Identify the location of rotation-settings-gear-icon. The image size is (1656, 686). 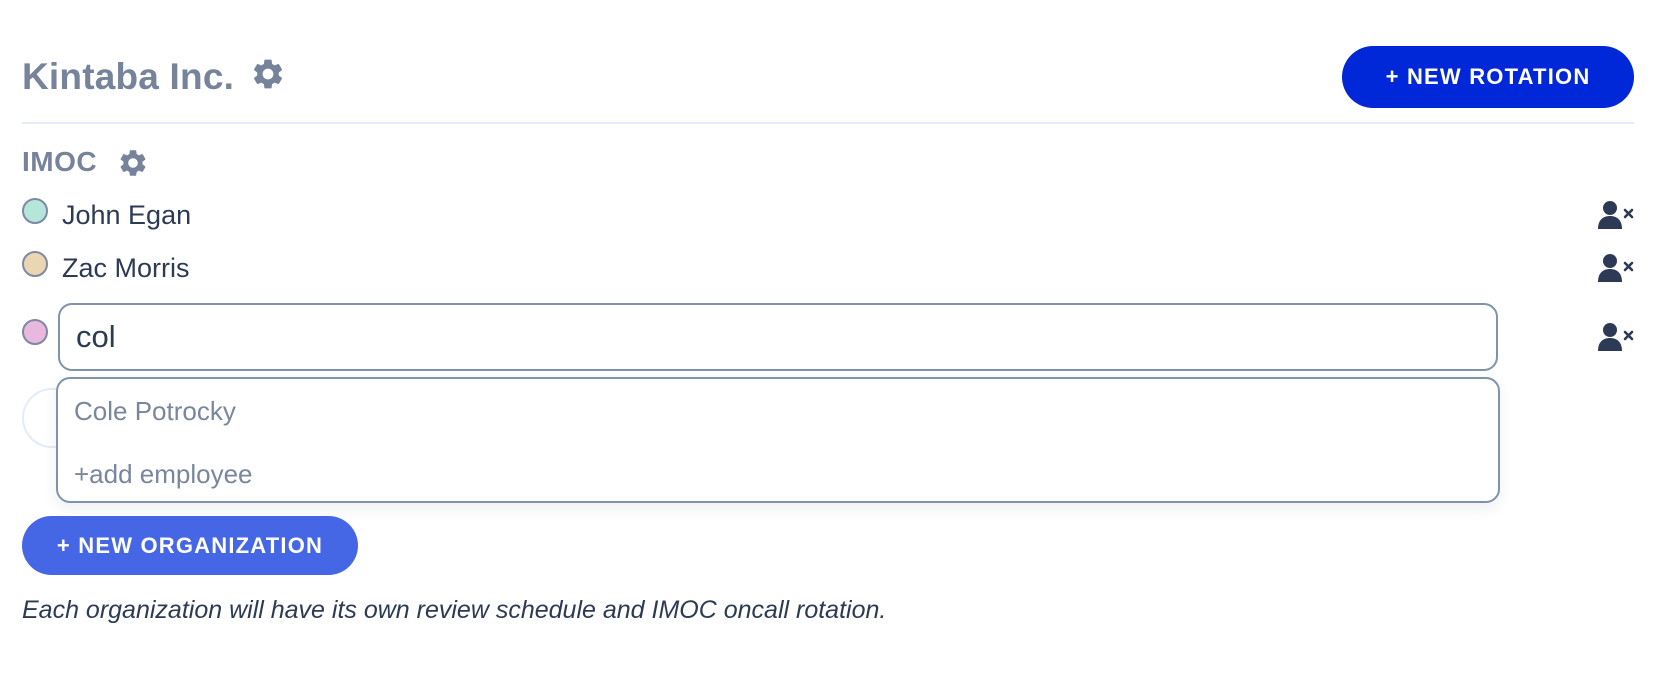
(133, 163).